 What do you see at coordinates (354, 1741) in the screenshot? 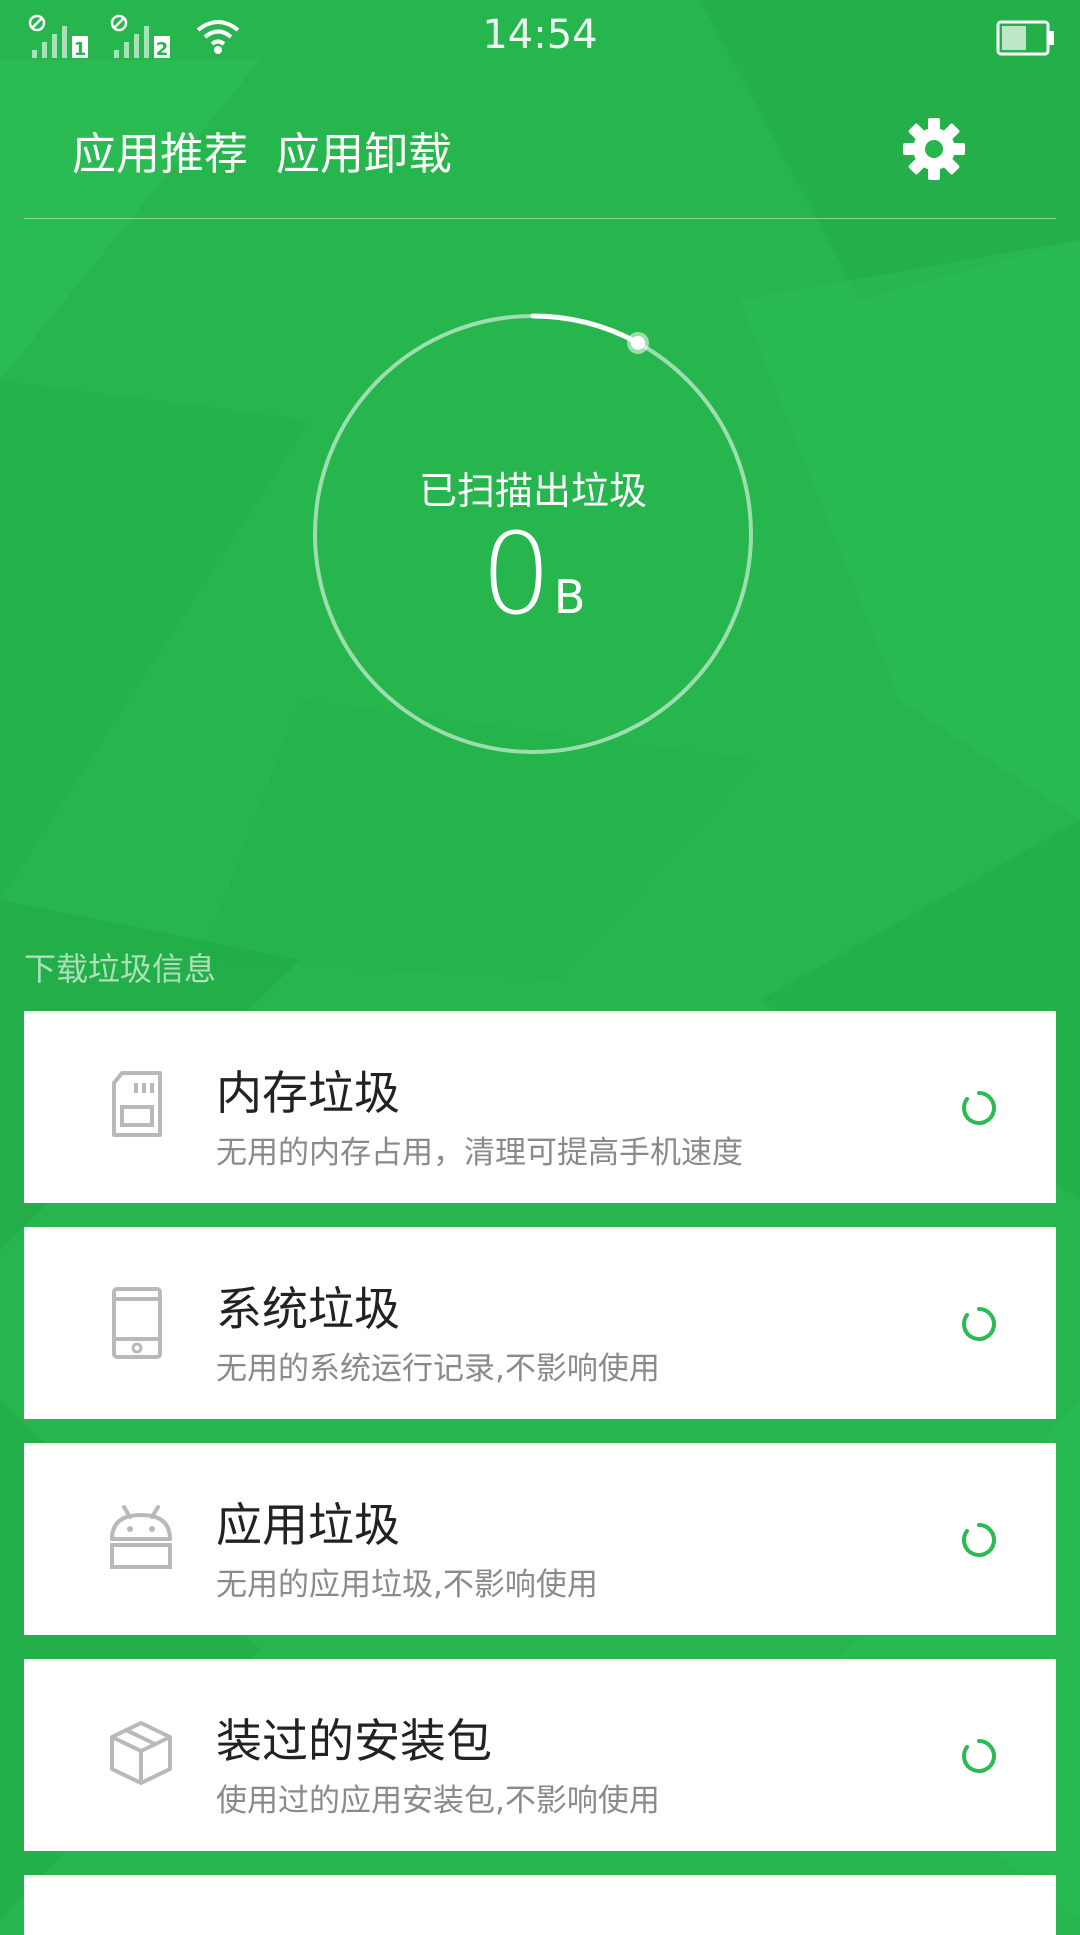
I see `item-title: 装过的安装包` at bounding box center [354, 1741].